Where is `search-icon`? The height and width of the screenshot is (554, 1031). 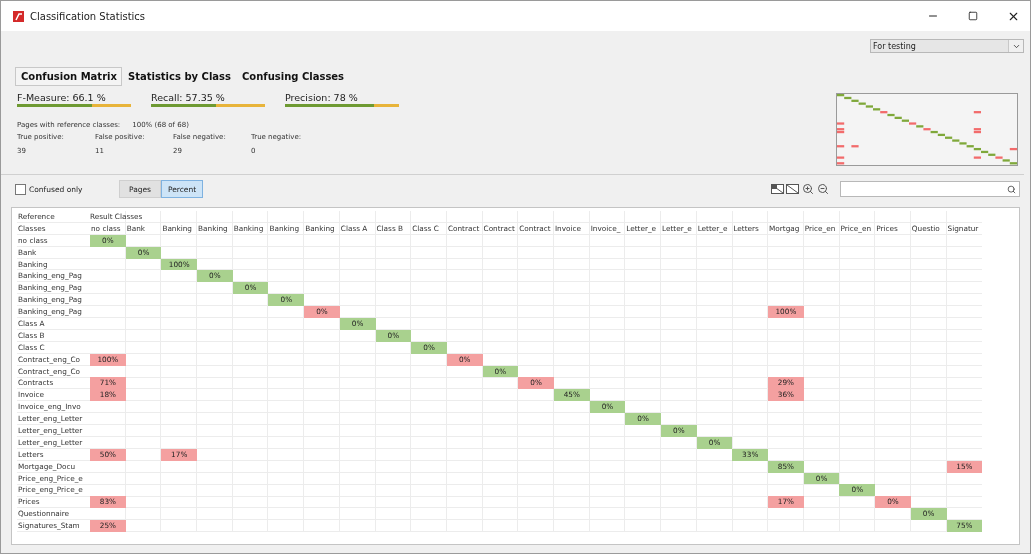 search-icon is located at coordinates (1011, 189).